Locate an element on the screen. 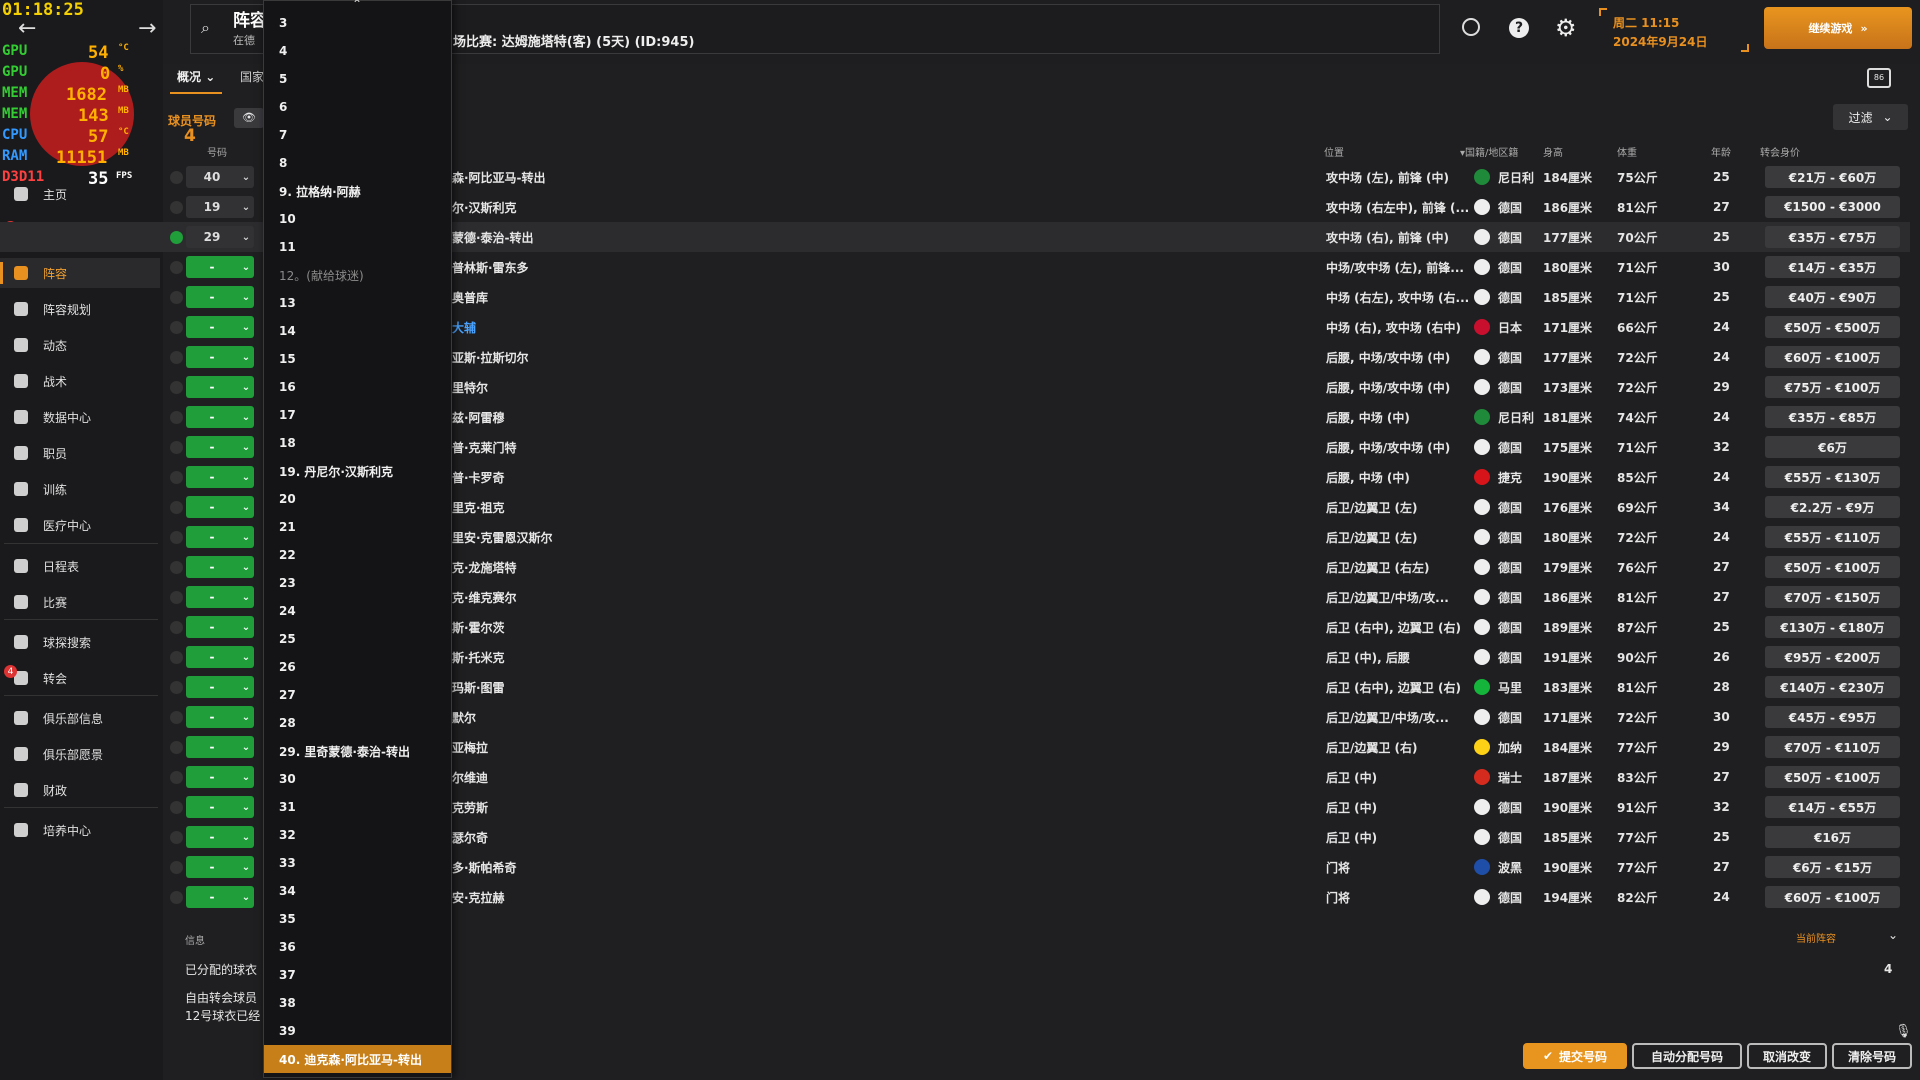  col-weight: 体重 is located at coordinates (1627, 151).